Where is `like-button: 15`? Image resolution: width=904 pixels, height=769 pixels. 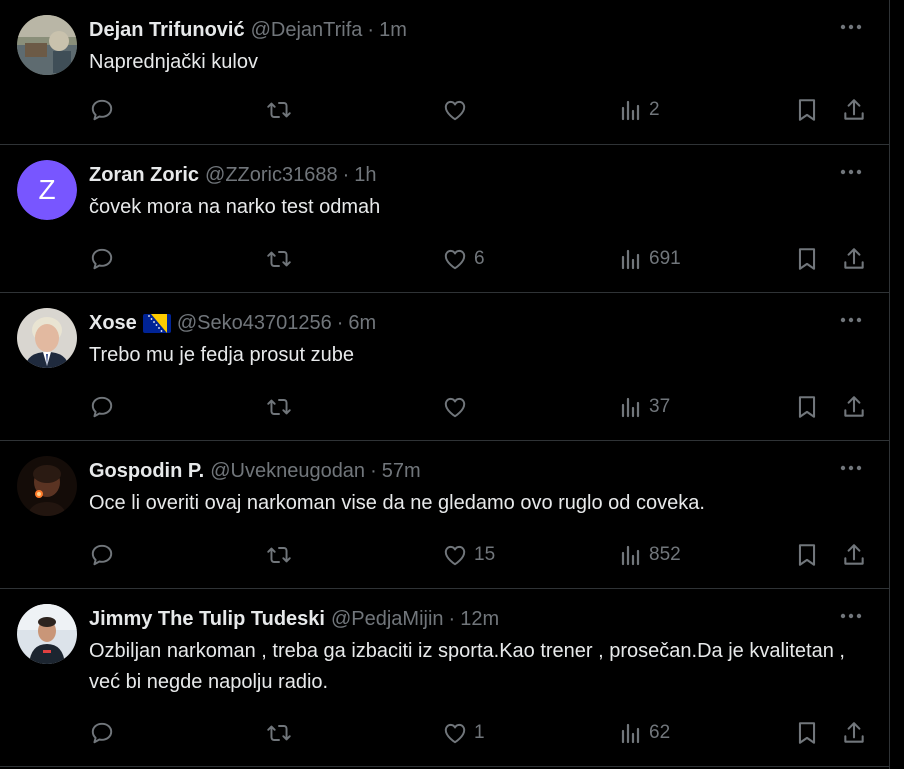
like-button: 15 is located at coordinates (468, 555).